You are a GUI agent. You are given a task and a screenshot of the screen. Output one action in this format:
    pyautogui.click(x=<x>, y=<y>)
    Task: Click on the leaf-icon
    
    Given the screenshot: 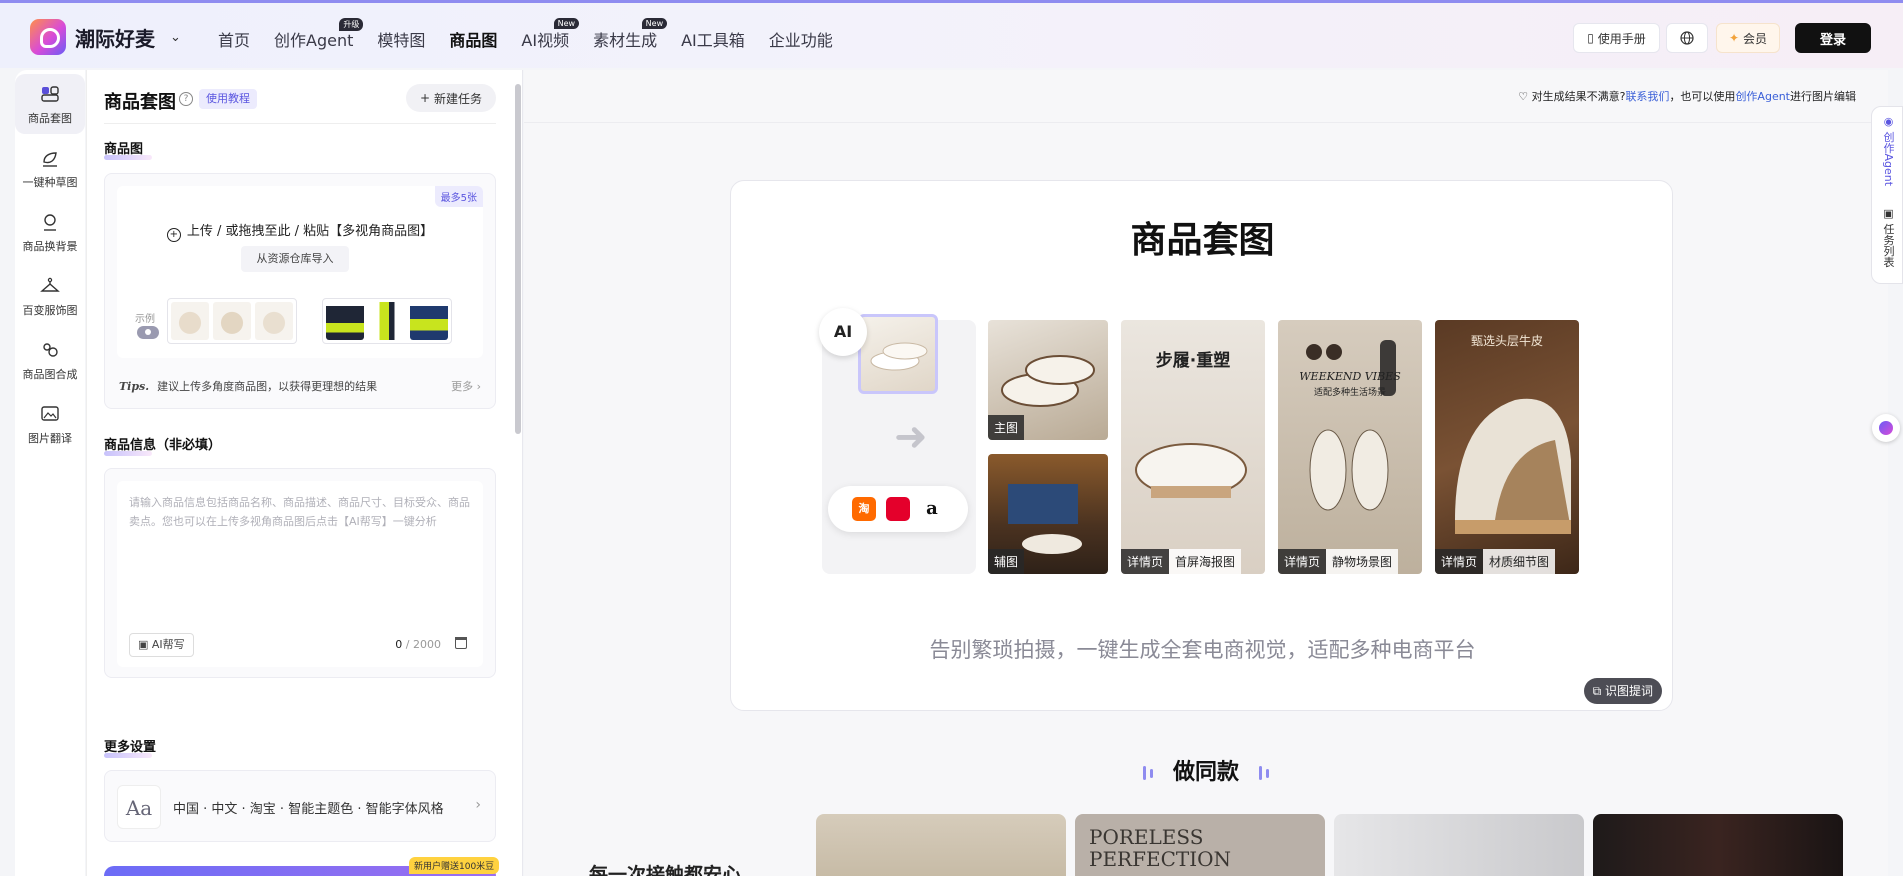 What is the action you would take?
    pyautogui.click(x=50, y=158)
    